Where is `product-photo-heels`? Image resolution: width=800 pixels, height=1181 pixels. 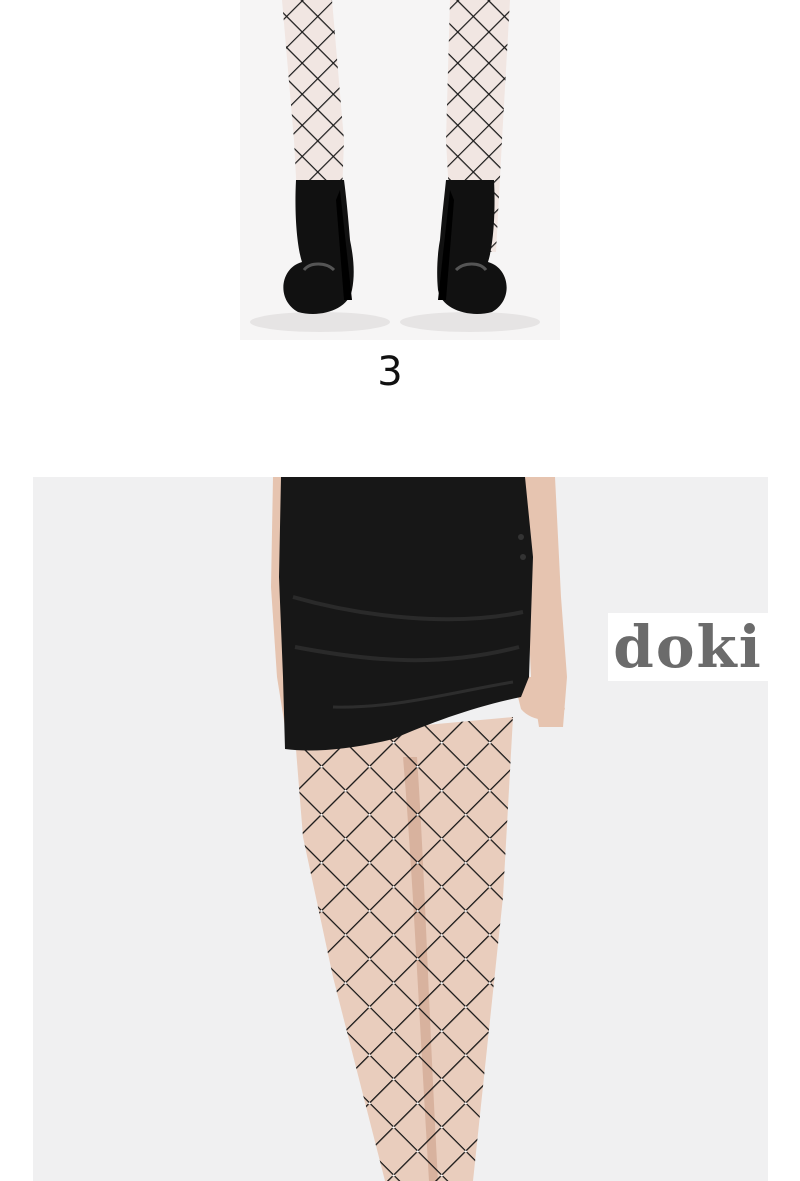 product-photo-heels is located at coordinates (400, 170).